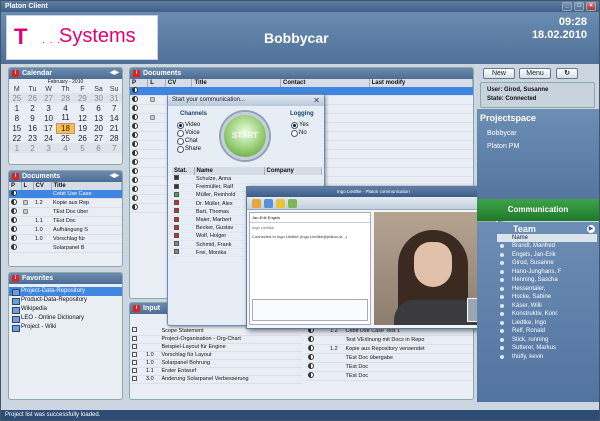 This screenshot has width=600, height=421. What do you see at coordinates (65, 212) in the screenshot?
I see `table-row: TEst Doc über` at bounding box center [65, 212].